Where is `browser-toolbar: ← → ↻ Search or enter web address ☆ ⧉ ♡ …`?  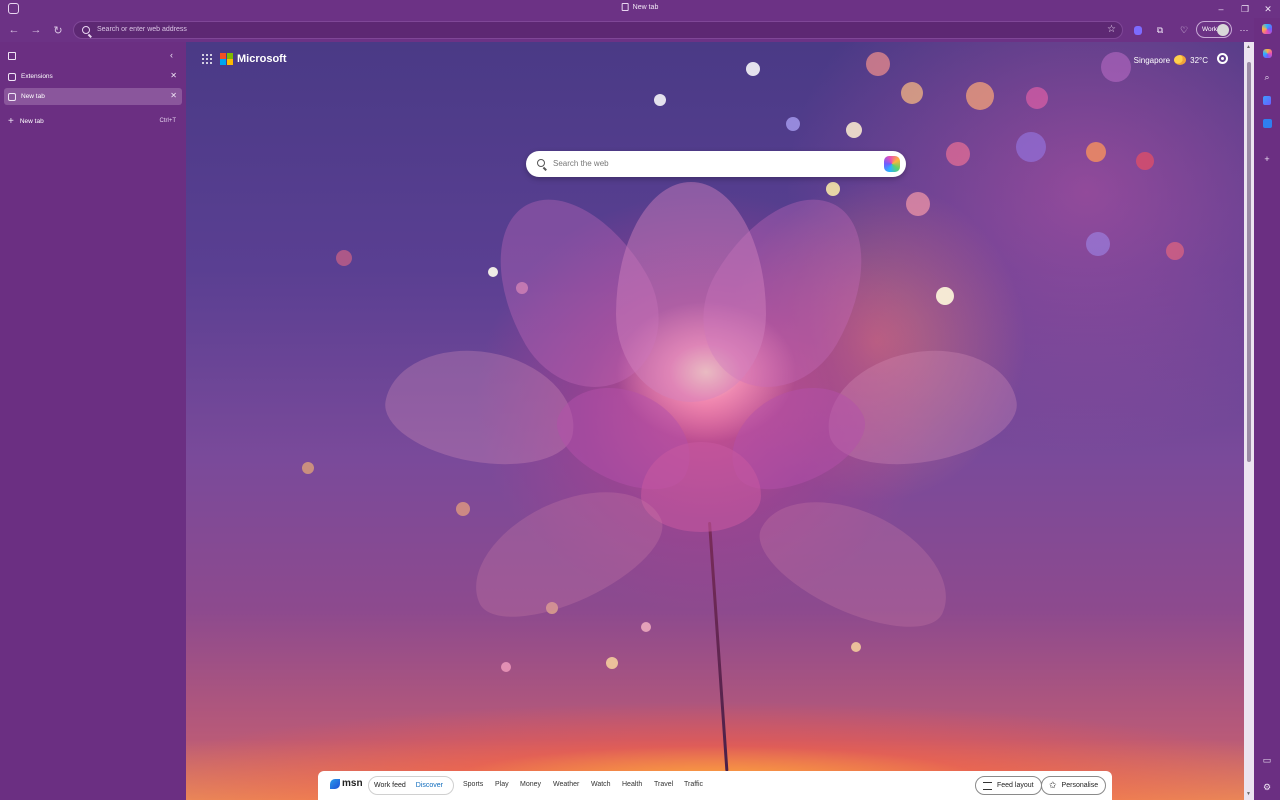 browser-toolbar: ← → ↻ Search or enter web address ☆ ⧉ ♡ … is located at coordinates (640, 30).